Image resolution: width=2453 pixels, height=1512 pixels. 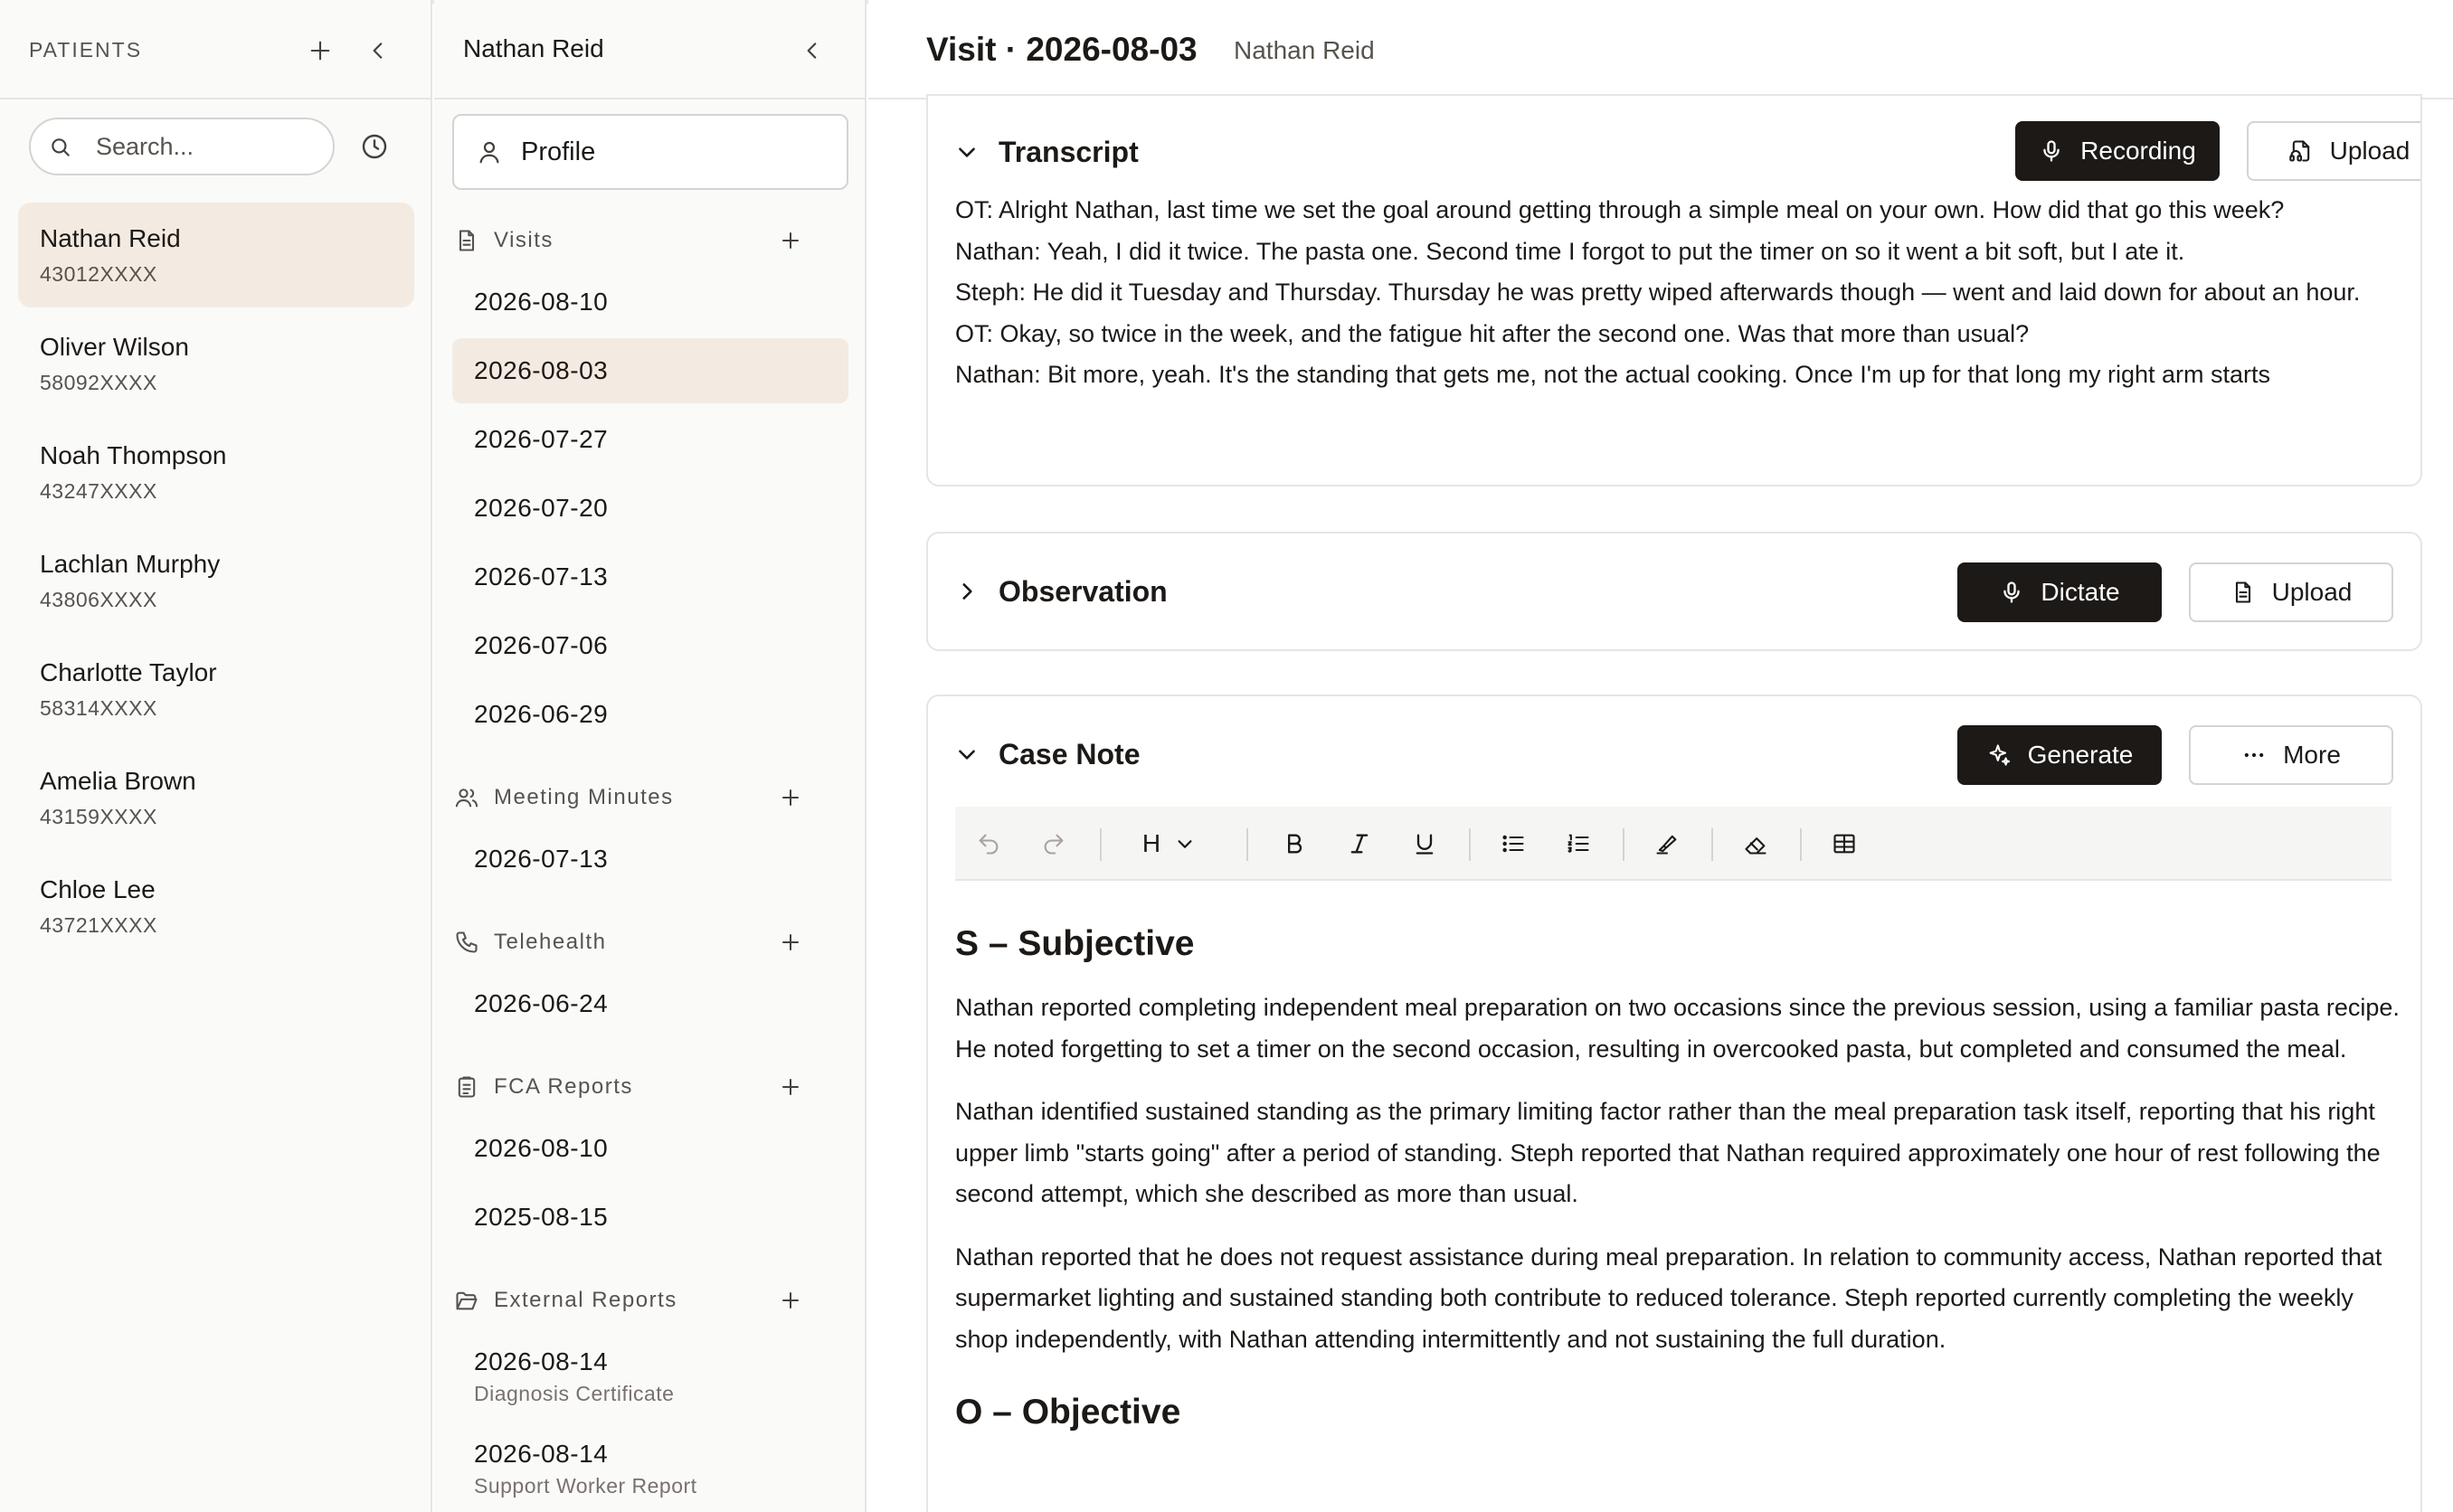 I want to click on fca-report-date: 2025-08-15, so click(x=541, y=1217).